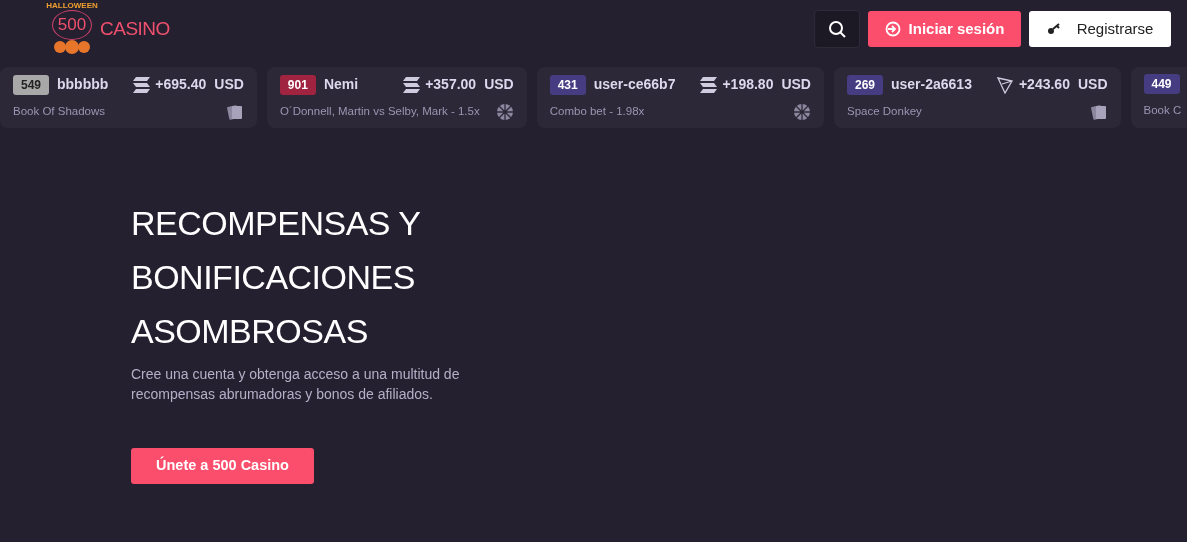 The image size is (1187, 542). I want to click on bet-card: 269 user-2a6613 +243.60 USD Space Donkey, so click(977, 97).